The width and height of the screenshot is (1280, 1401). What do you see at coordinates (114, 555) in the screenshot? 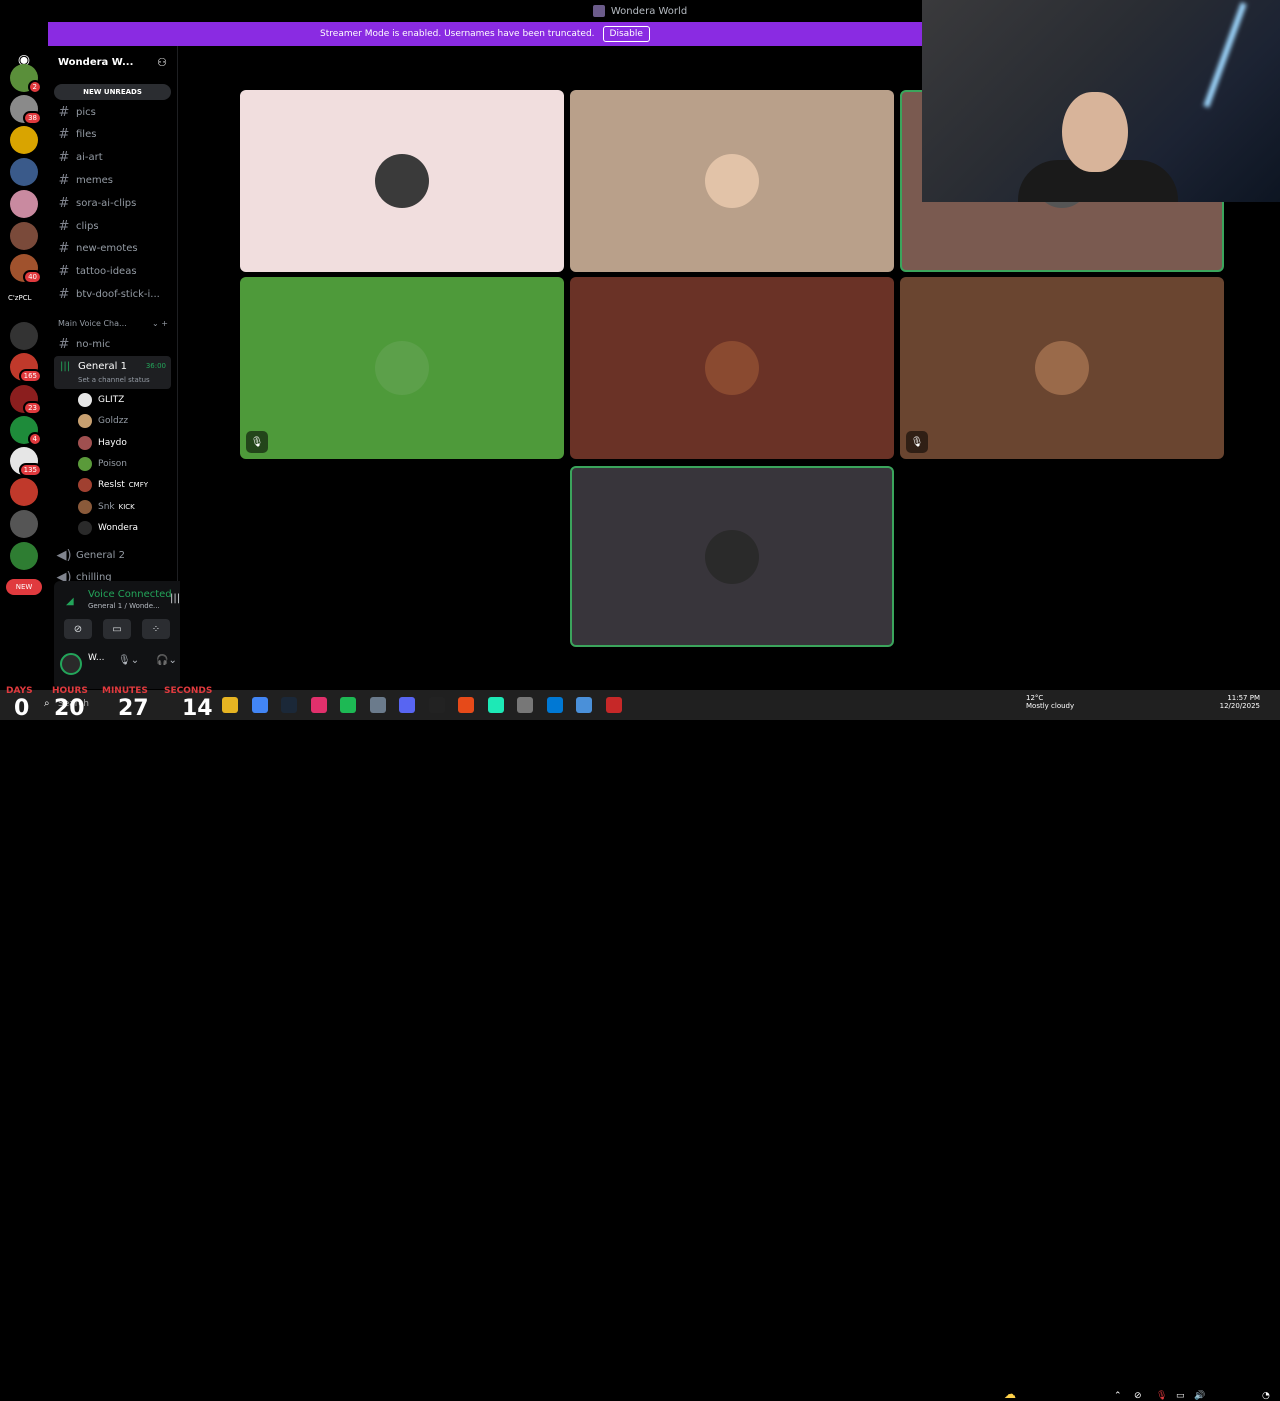
I see `voice-channel-item: ◀) General 2` at bounding box center [114, 555].